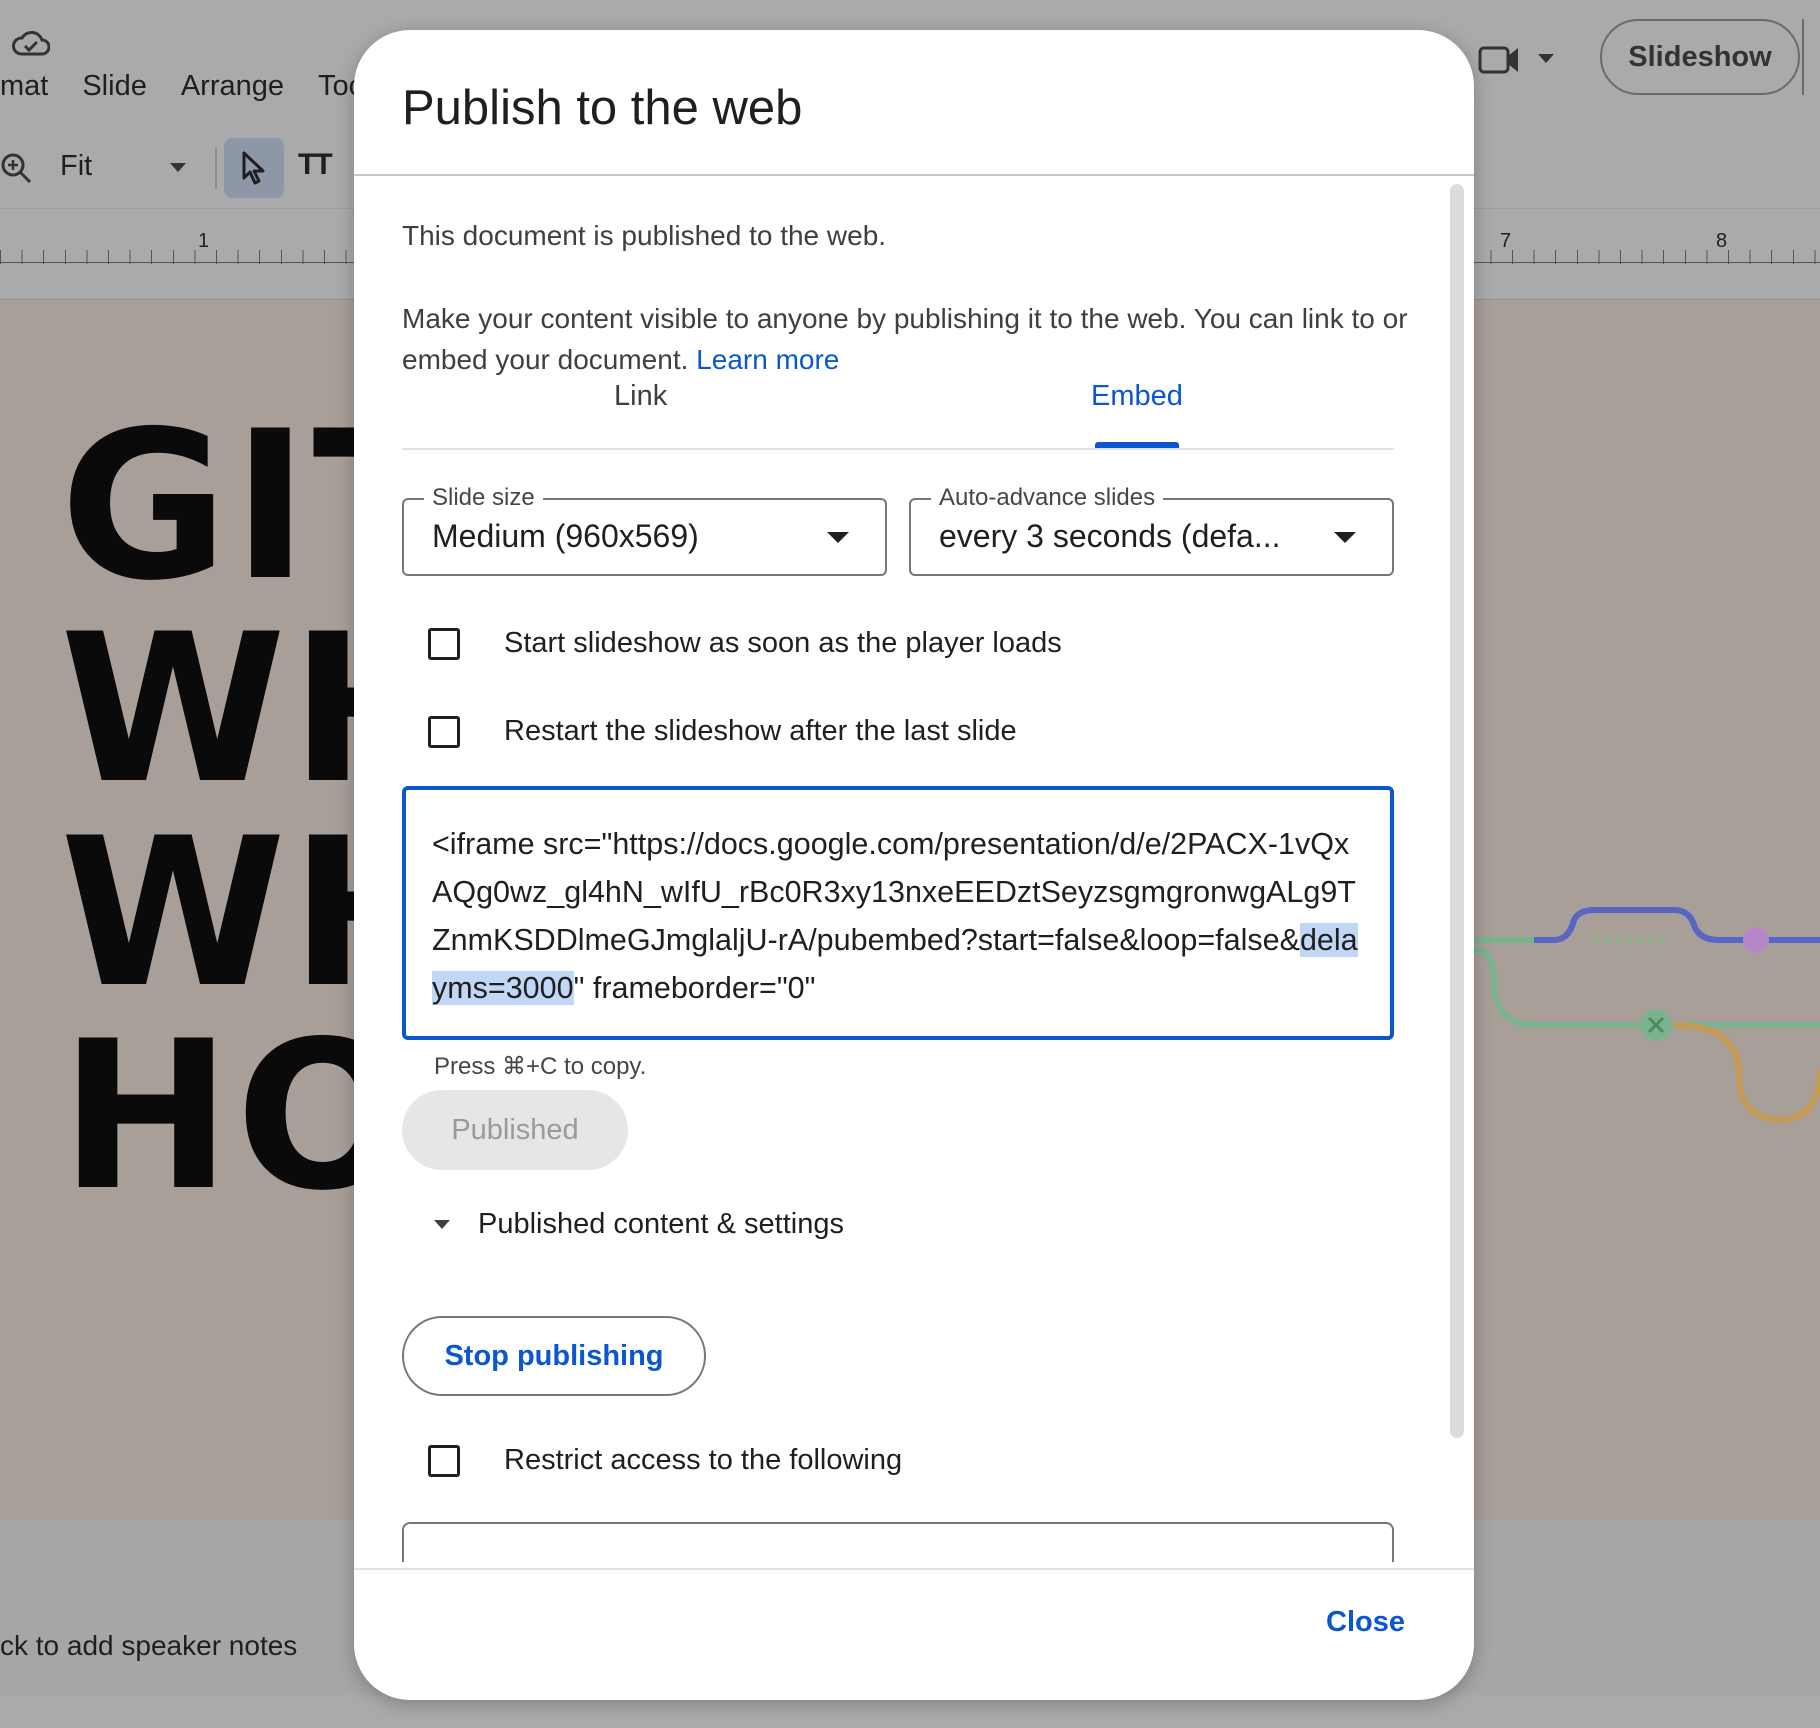 The height and width of the screenshot is (1728, 1820). I want to click on slide-size-value: Medium (960x569), so click(565, 536).